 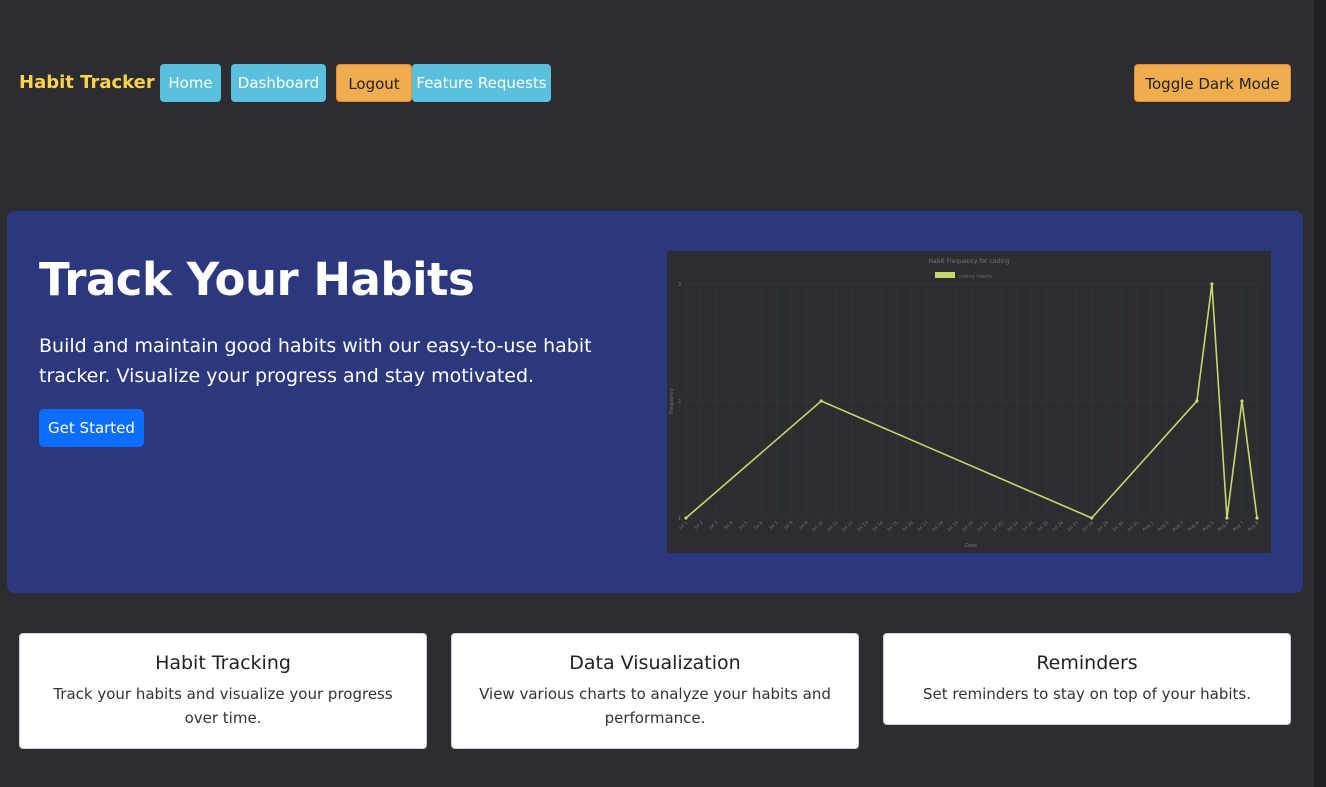 What do you see at coordinates (945, 275) in the screenshot?
I see `legend-swatch` at bounding box center [945, 275].